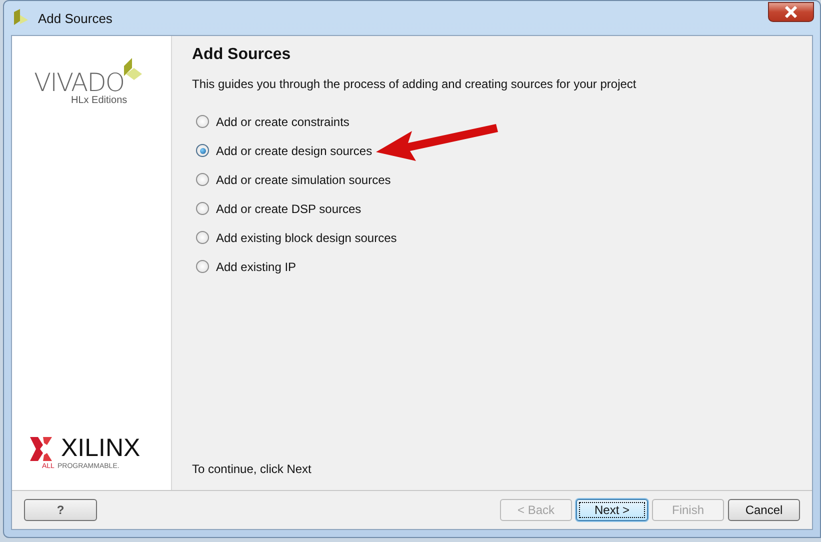  Describe the element at coordinates (612, 510) in the screenshot. I see `wizard-button: Next >` at that location.